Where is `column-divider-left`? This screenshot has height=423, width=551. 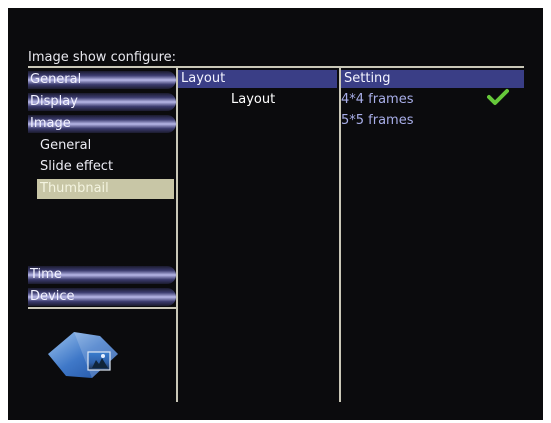
column-divider-left is located at coordinates (177, 234).